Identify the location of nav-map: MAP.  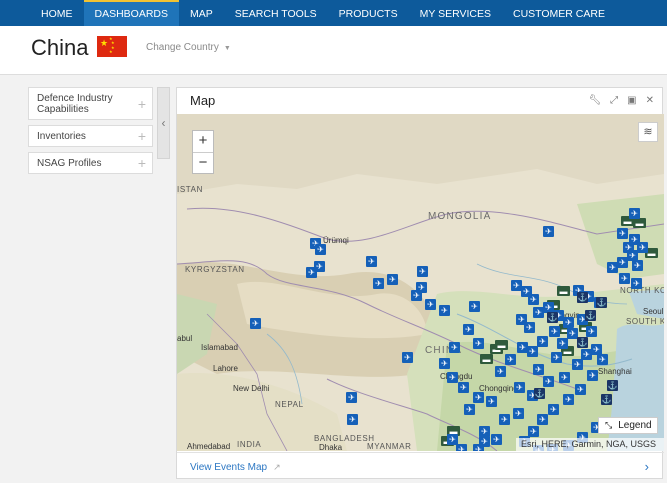
(201, 13).